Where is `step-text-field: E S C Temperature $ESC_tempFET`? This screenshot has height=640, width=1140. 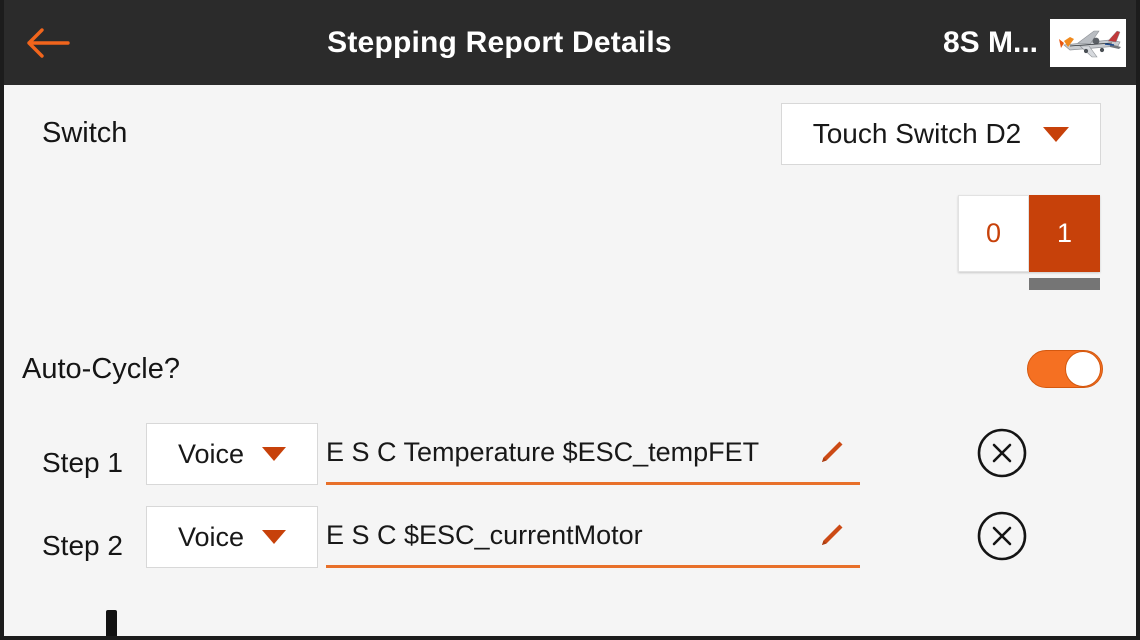 step-text-field: E S C Temperature $ESC_tempFET is located at coordinates (593, 454).